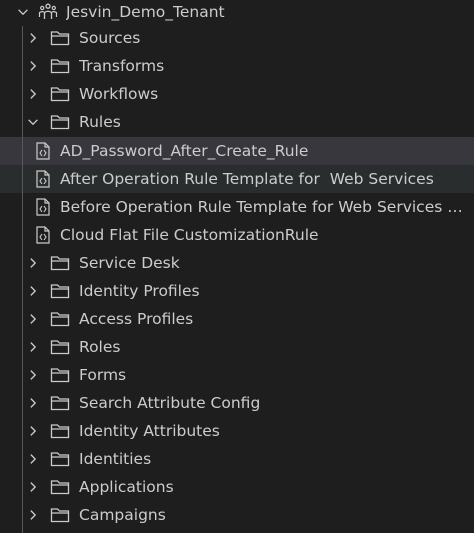  Describe the element at coordinates (237, 431) in the screenshot. I see `tree-folder-identity-attributes: Identity Attributes` at that location.